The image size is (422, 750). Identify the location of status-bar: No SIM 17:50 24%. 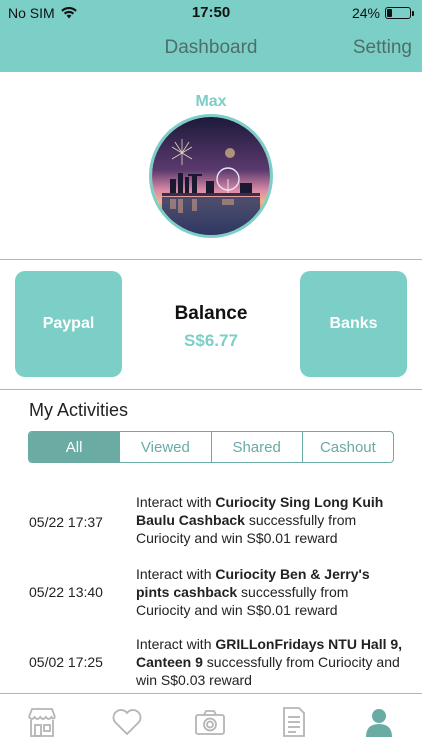
(211, 13).